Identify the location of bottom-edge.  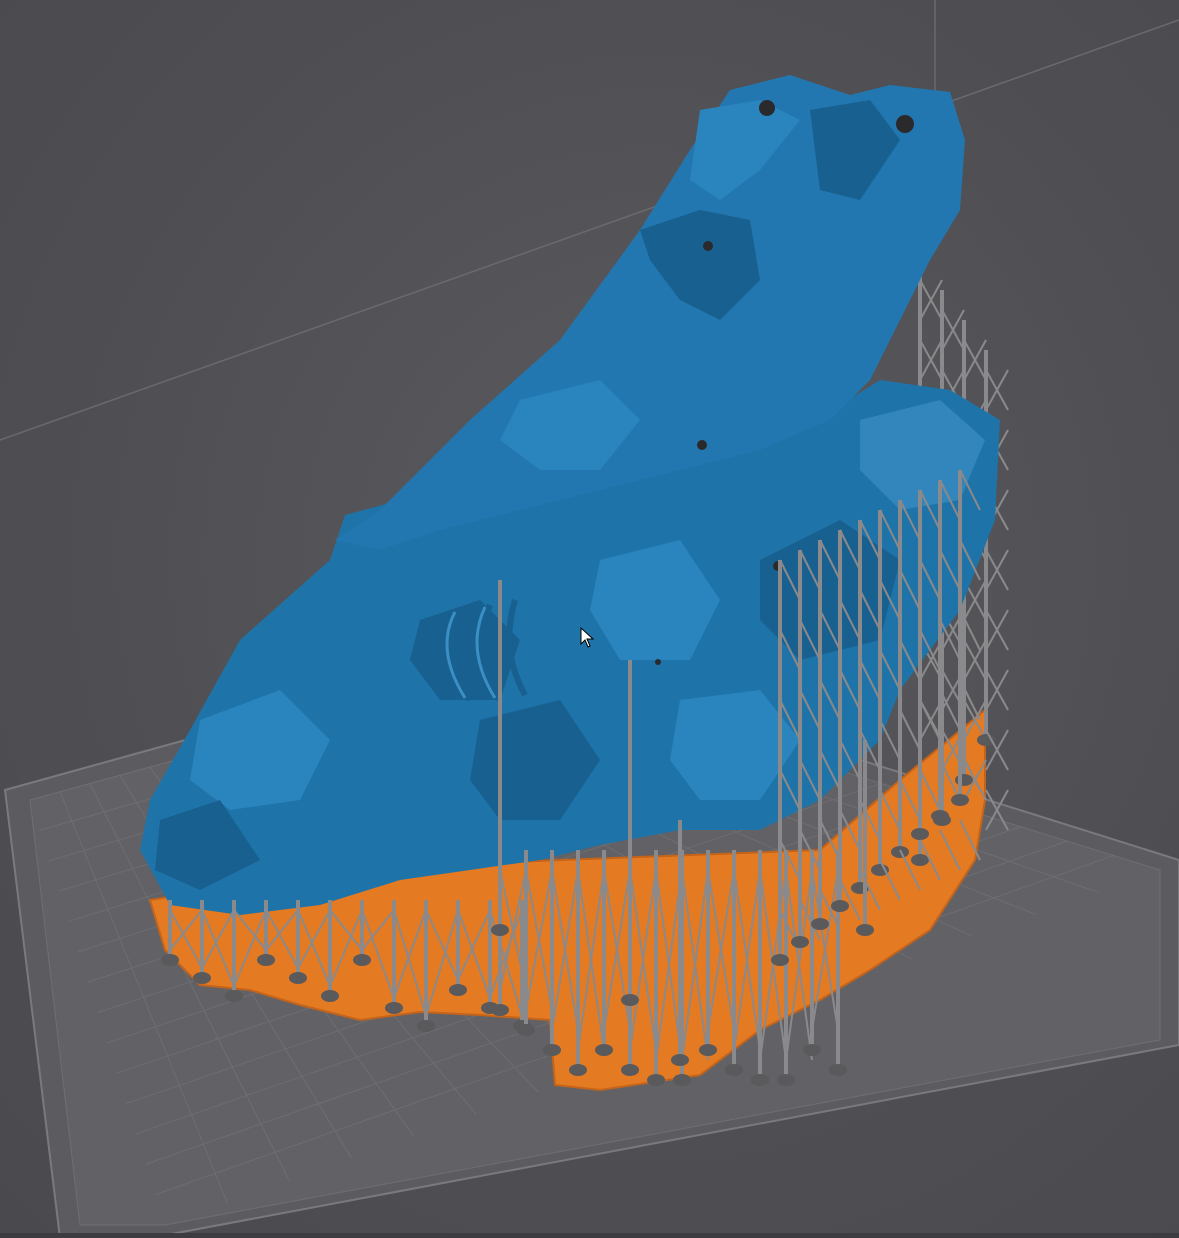
(589, 1235).